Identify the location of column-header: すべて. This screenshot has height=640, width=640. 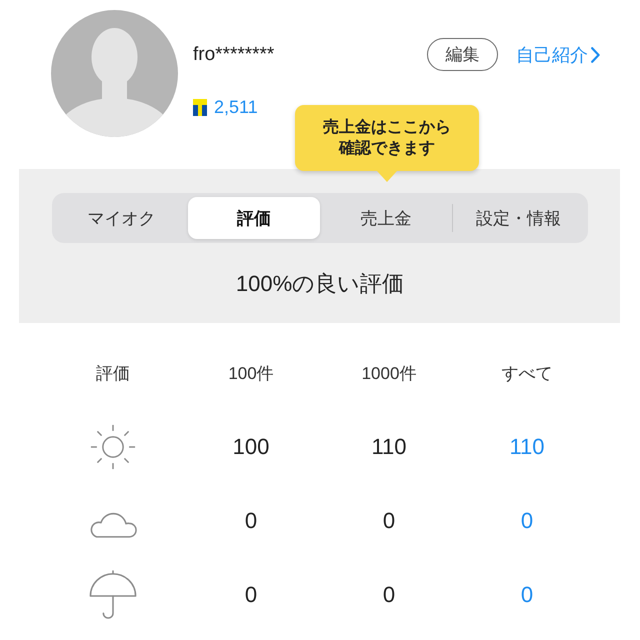
(527, 373).